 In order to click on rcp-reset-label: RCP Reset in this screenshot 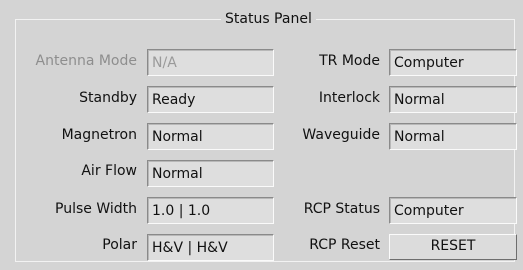, I will do `click(344, 245)`.